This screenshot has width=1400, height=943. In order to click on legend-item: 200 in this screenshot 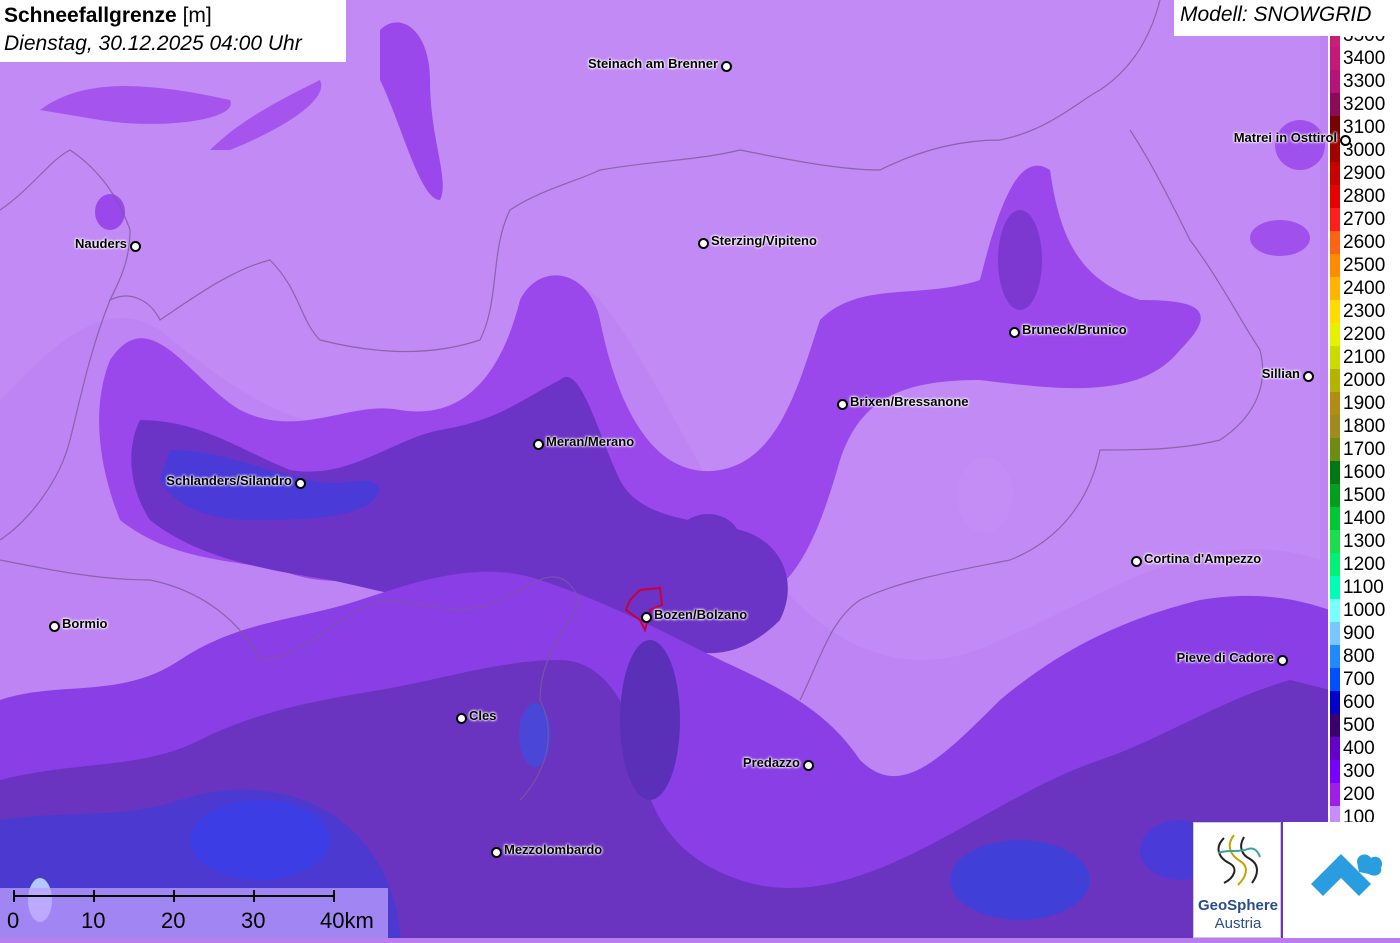, I will do `click(1364, 794)`.